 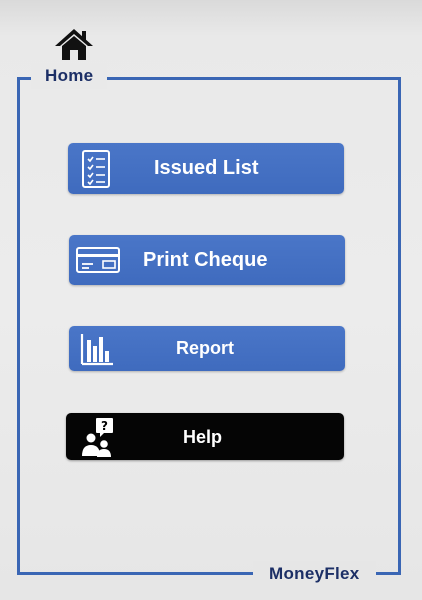 I want to click on print-cheque-label: Print Cheque, so click(x=205, y=260).